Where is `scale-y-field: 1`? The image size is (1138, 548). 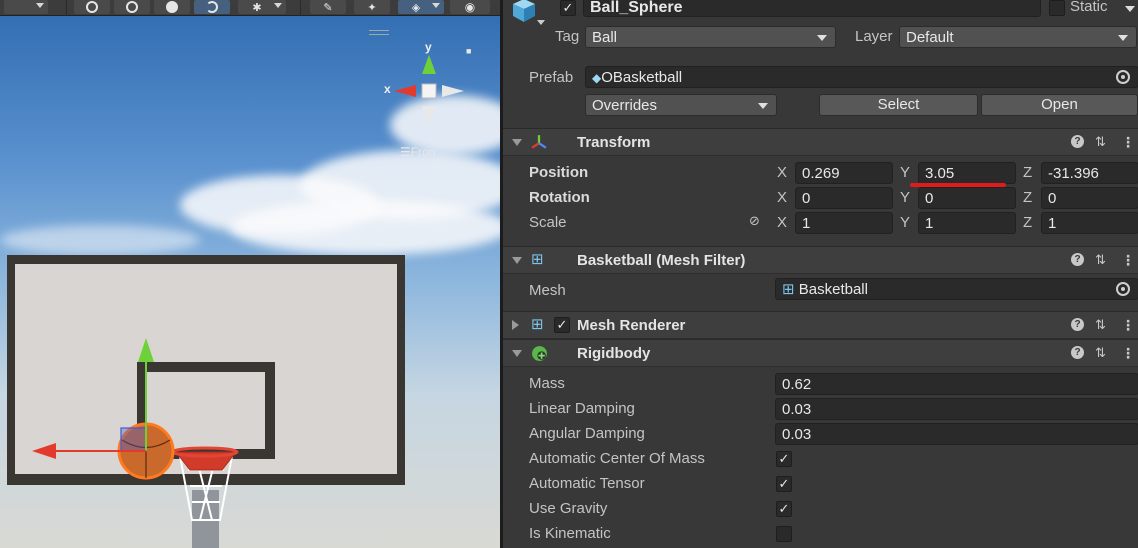
scale-y-field: 1 is located at coordinates (967, 223).